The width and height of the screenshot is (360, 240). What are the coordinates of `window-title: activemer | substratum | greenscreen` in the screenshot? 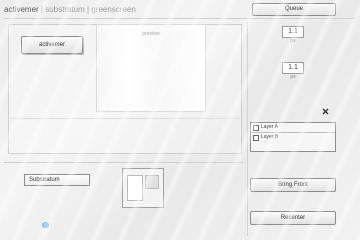 It's located at (128, 10).